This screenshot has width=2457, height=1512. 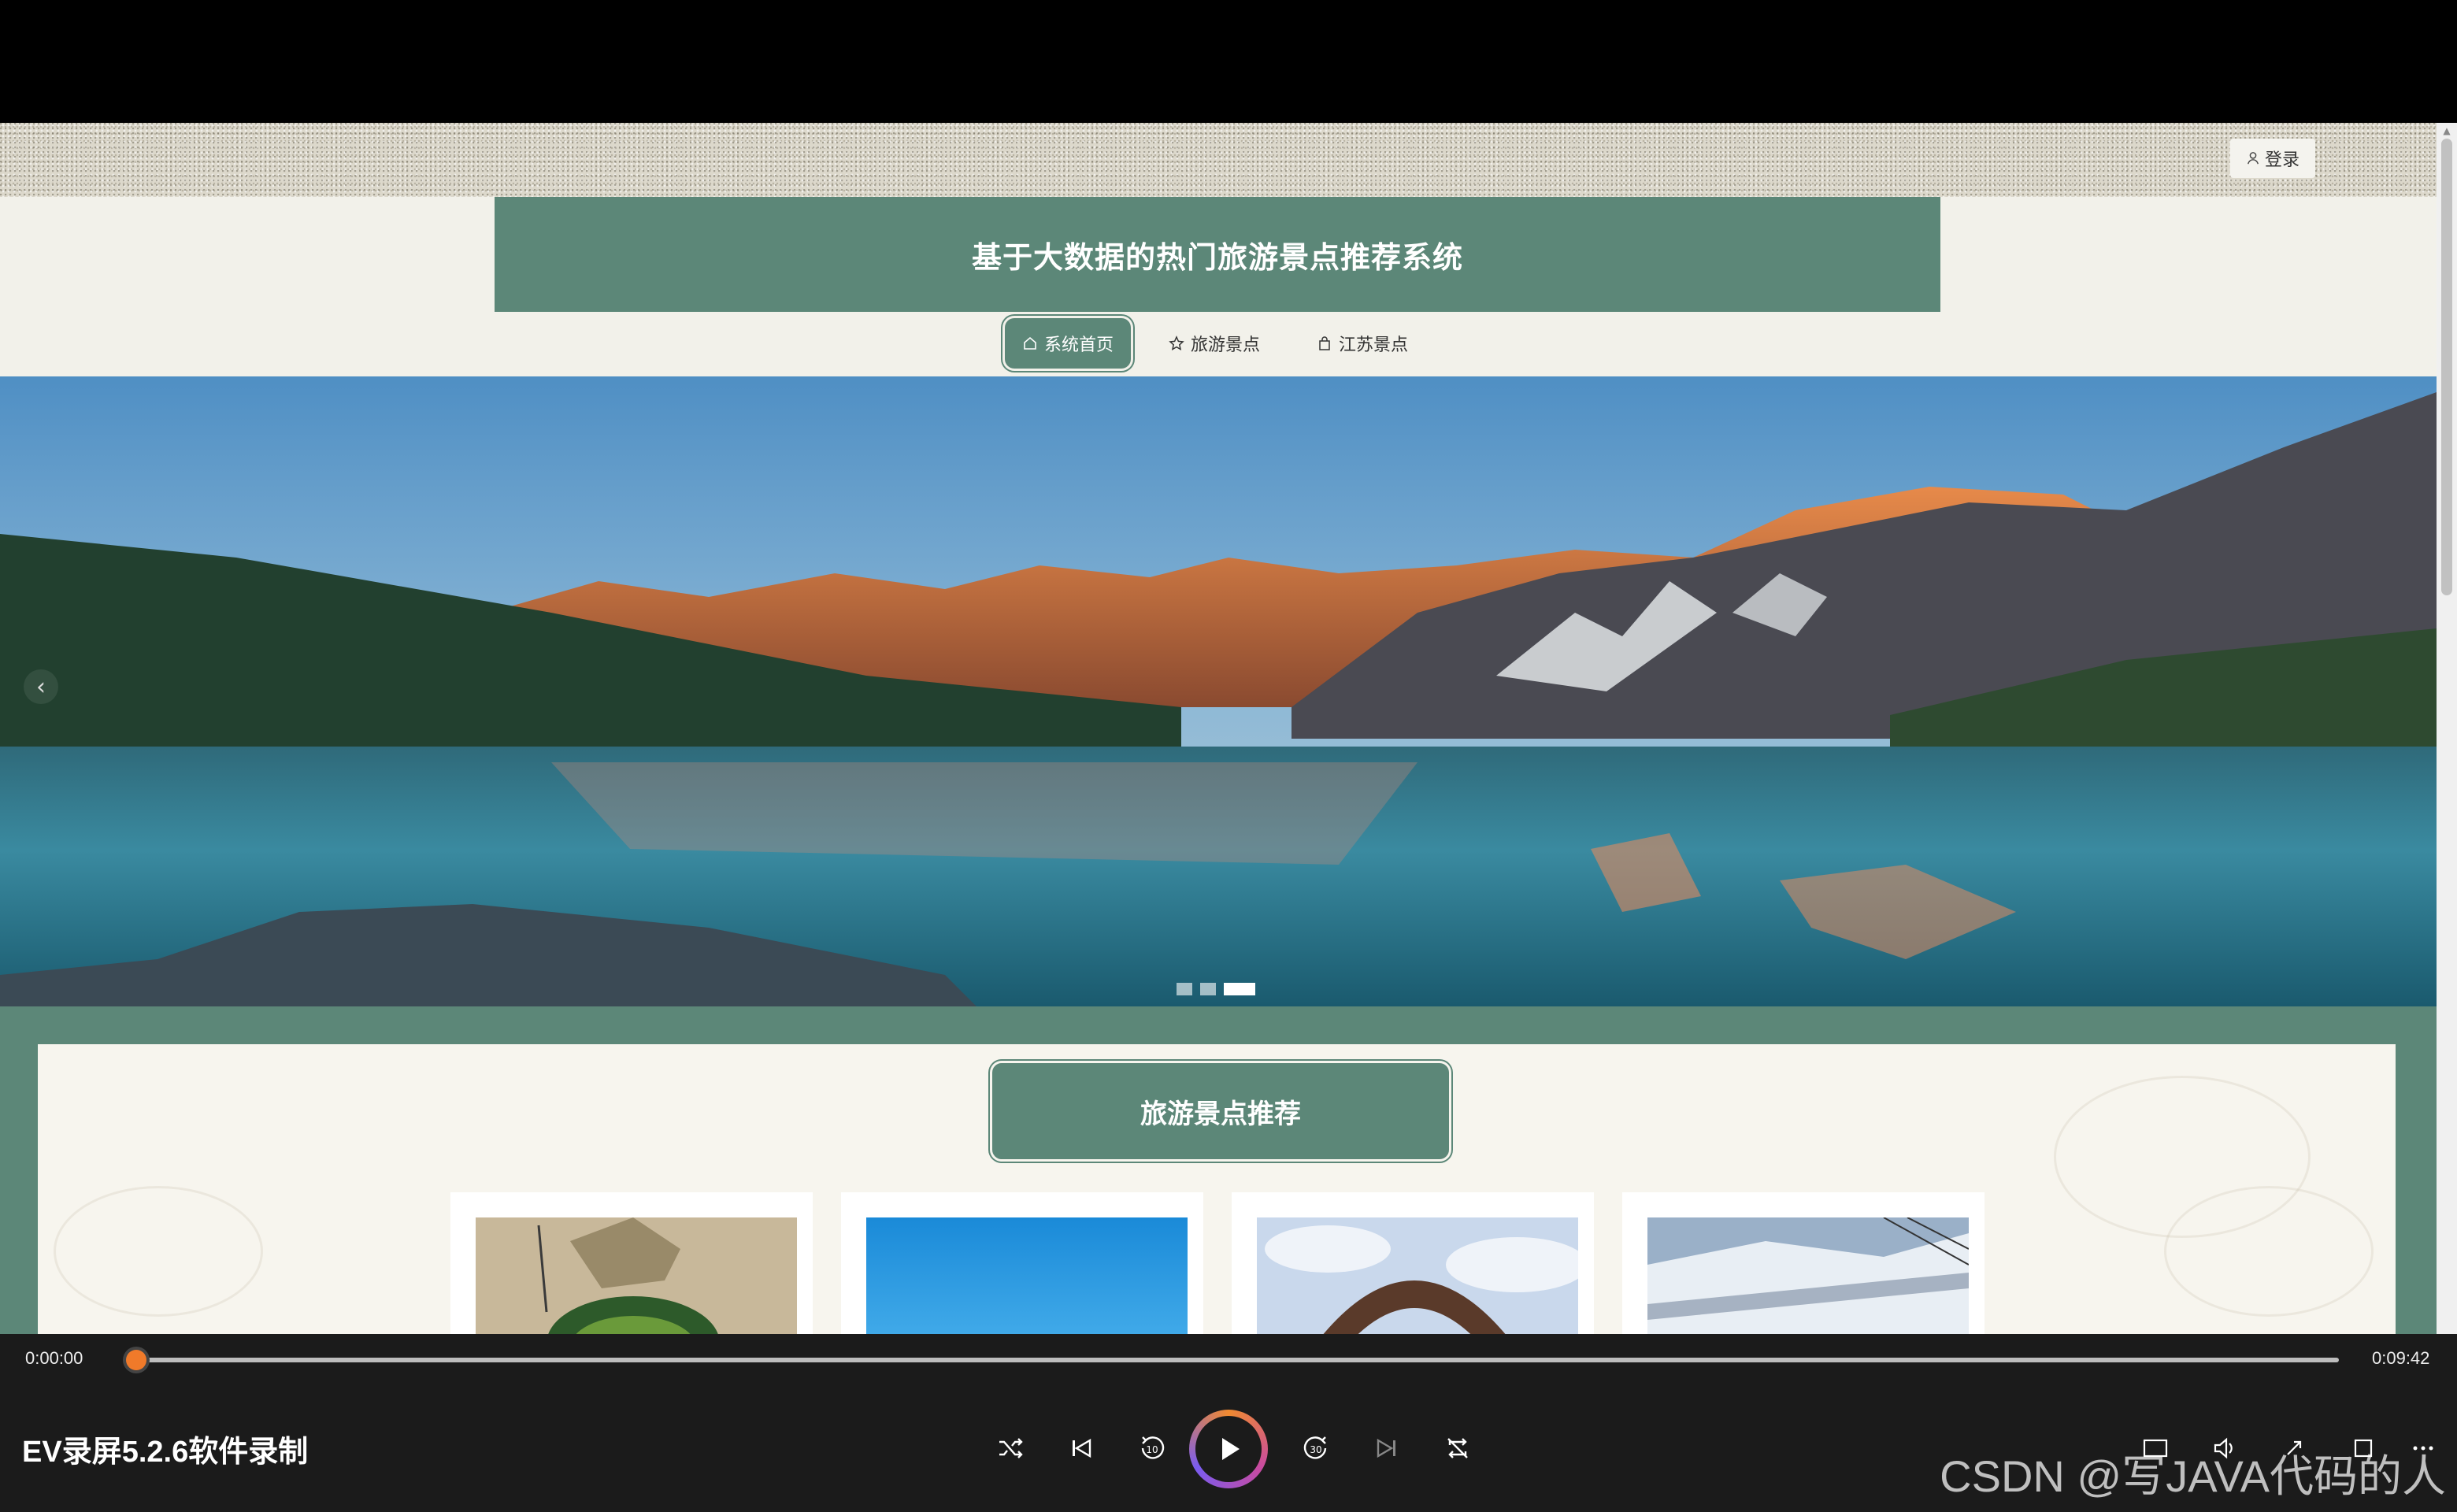 What do you see at coordinates (2282, 159) in the screenshot?
I see `login-label: 登录` at bounding box center [2282, 159].